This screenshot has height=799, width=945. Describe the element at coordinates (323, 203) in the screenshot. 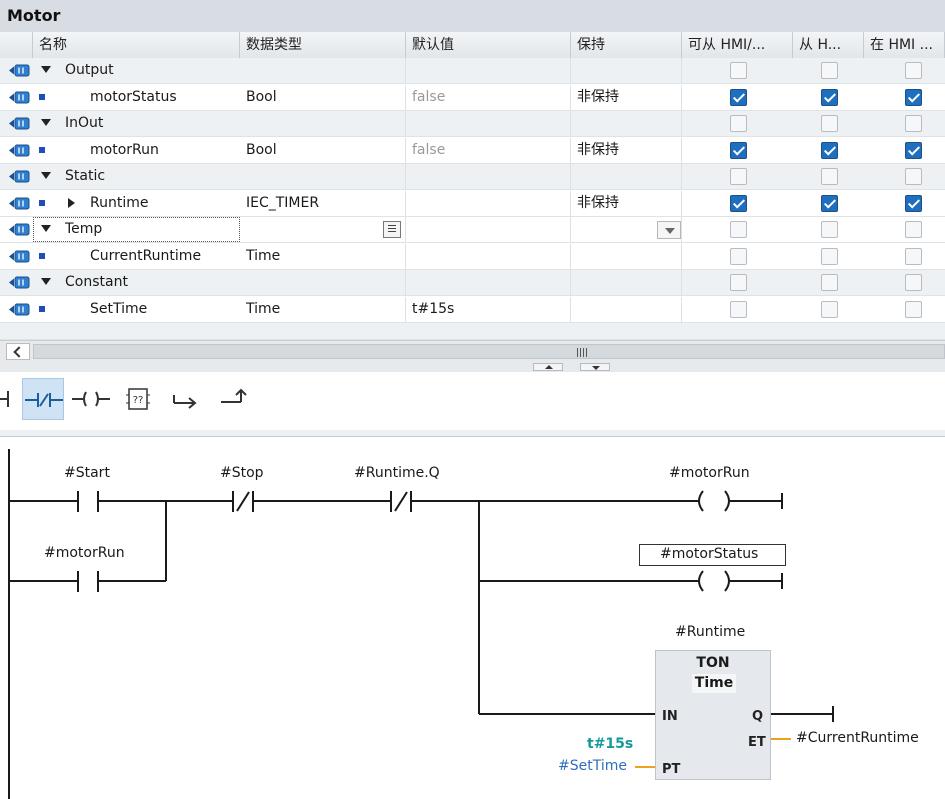

I see `cell-datatype: IEC_TIMER` at that location.